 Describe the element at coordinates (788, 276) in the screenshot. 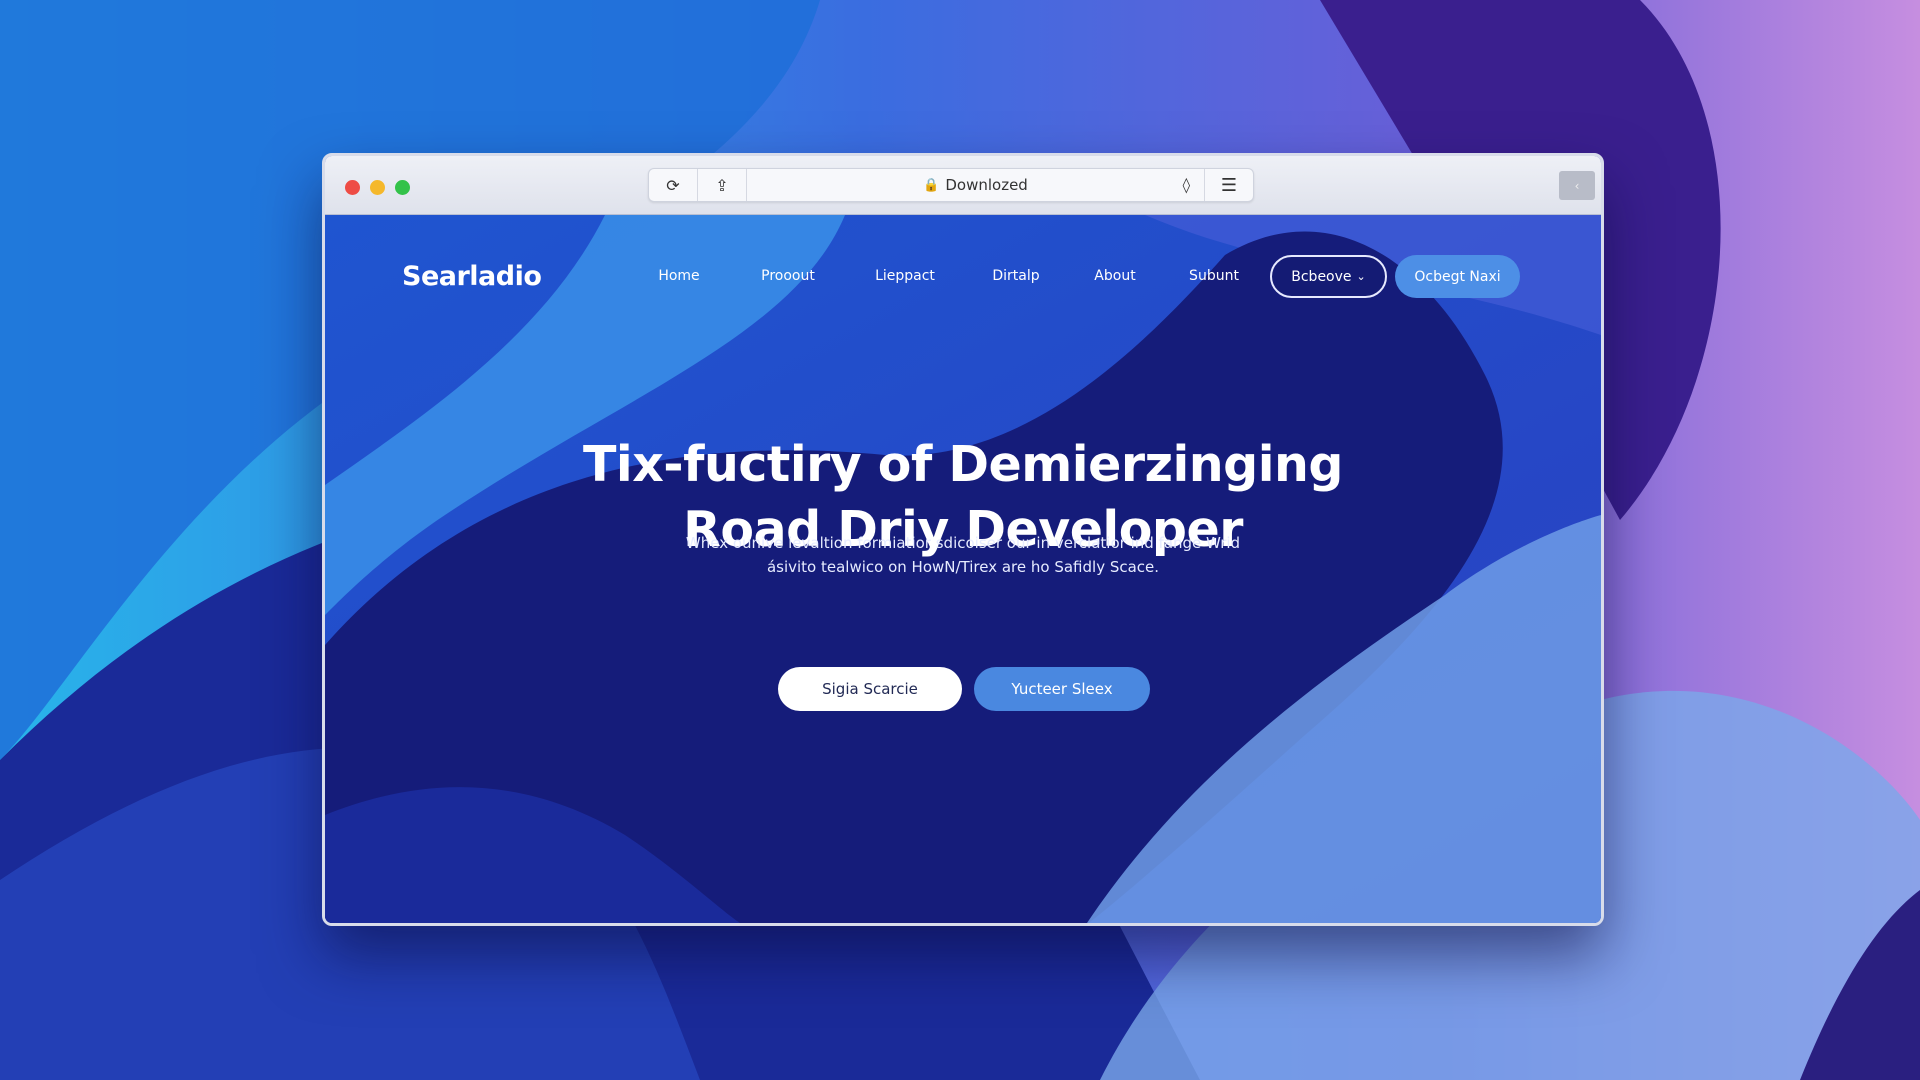

I see `nav-product: Prooout` at that location.